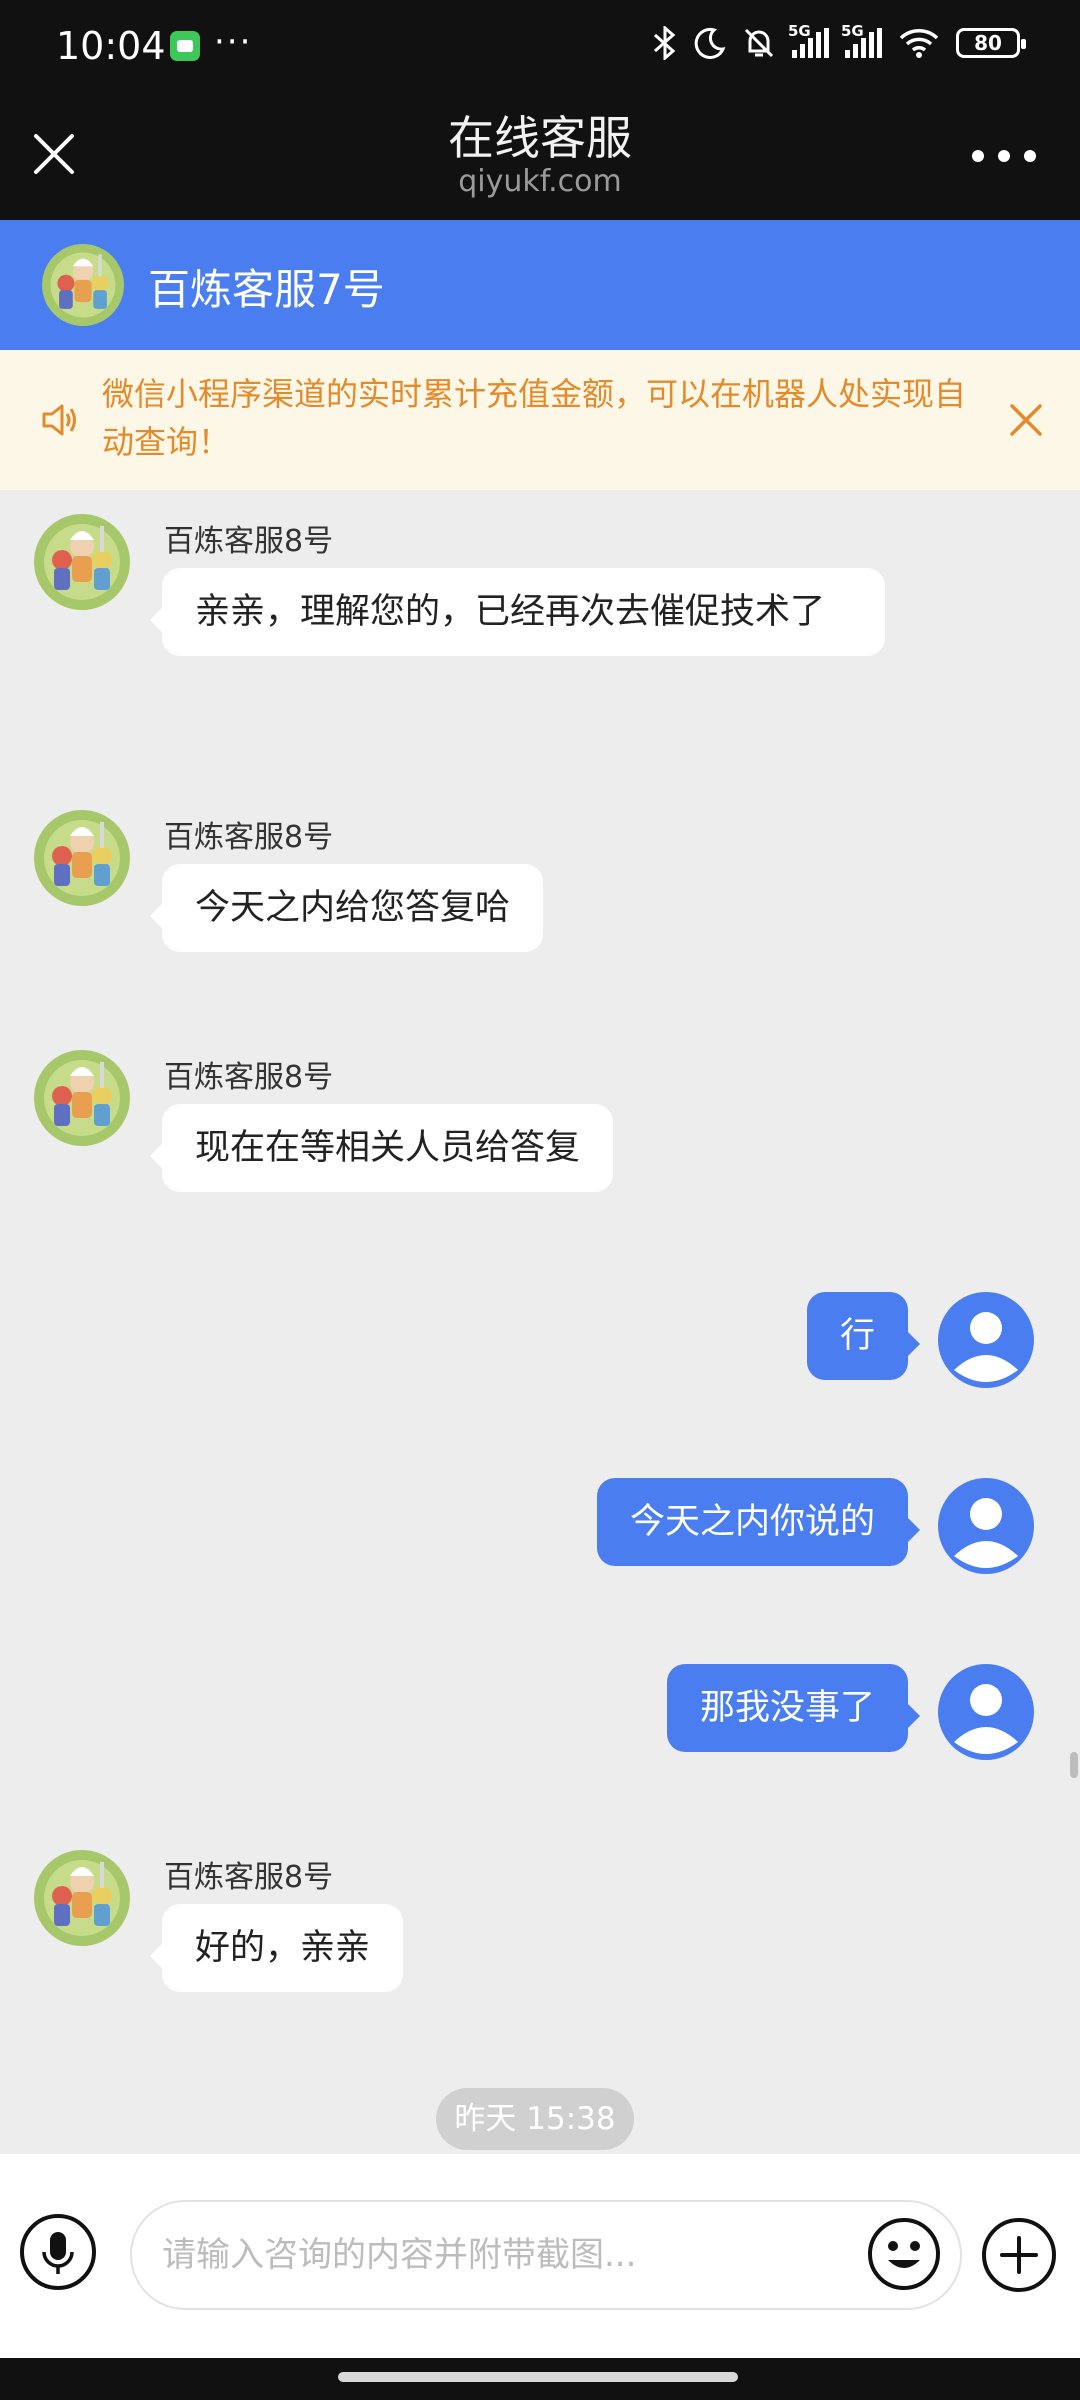 Image resolution: width=1080 pixels, height=2400 pixels. I want to click on app-notification-icon, so click(185, 46).